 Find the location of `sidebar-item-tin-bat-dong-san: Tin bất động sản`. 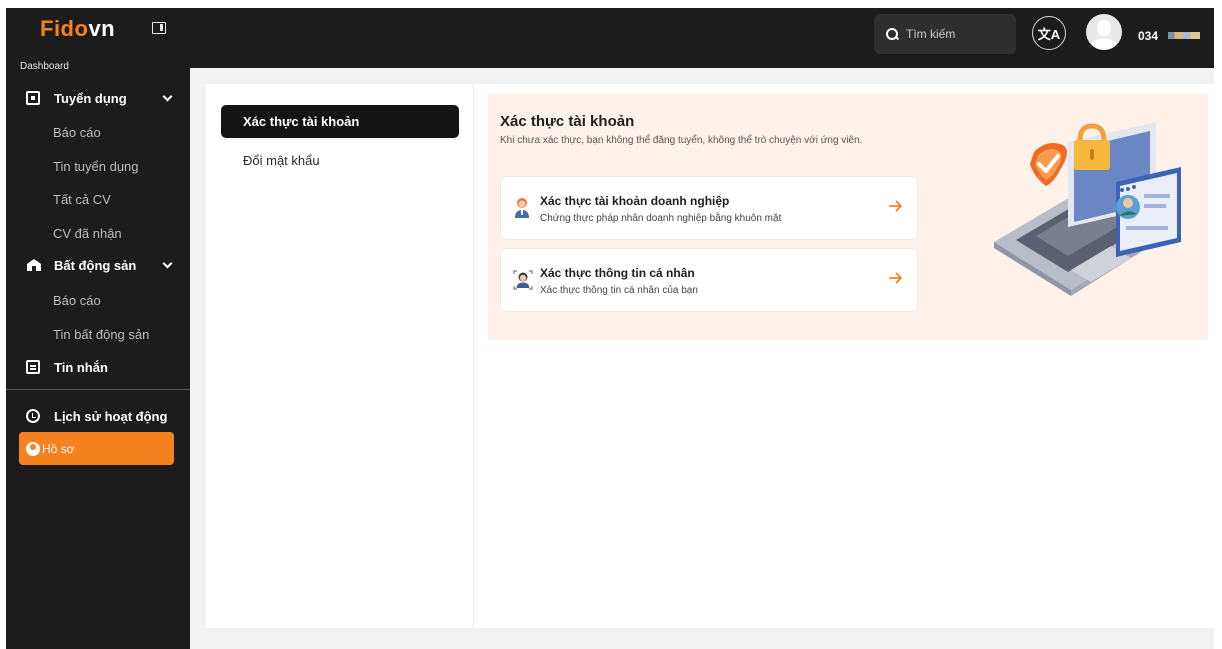

sidebar-item-tin-bat-dong-san: Tin bất động sản is located at coordinates (101, 334).